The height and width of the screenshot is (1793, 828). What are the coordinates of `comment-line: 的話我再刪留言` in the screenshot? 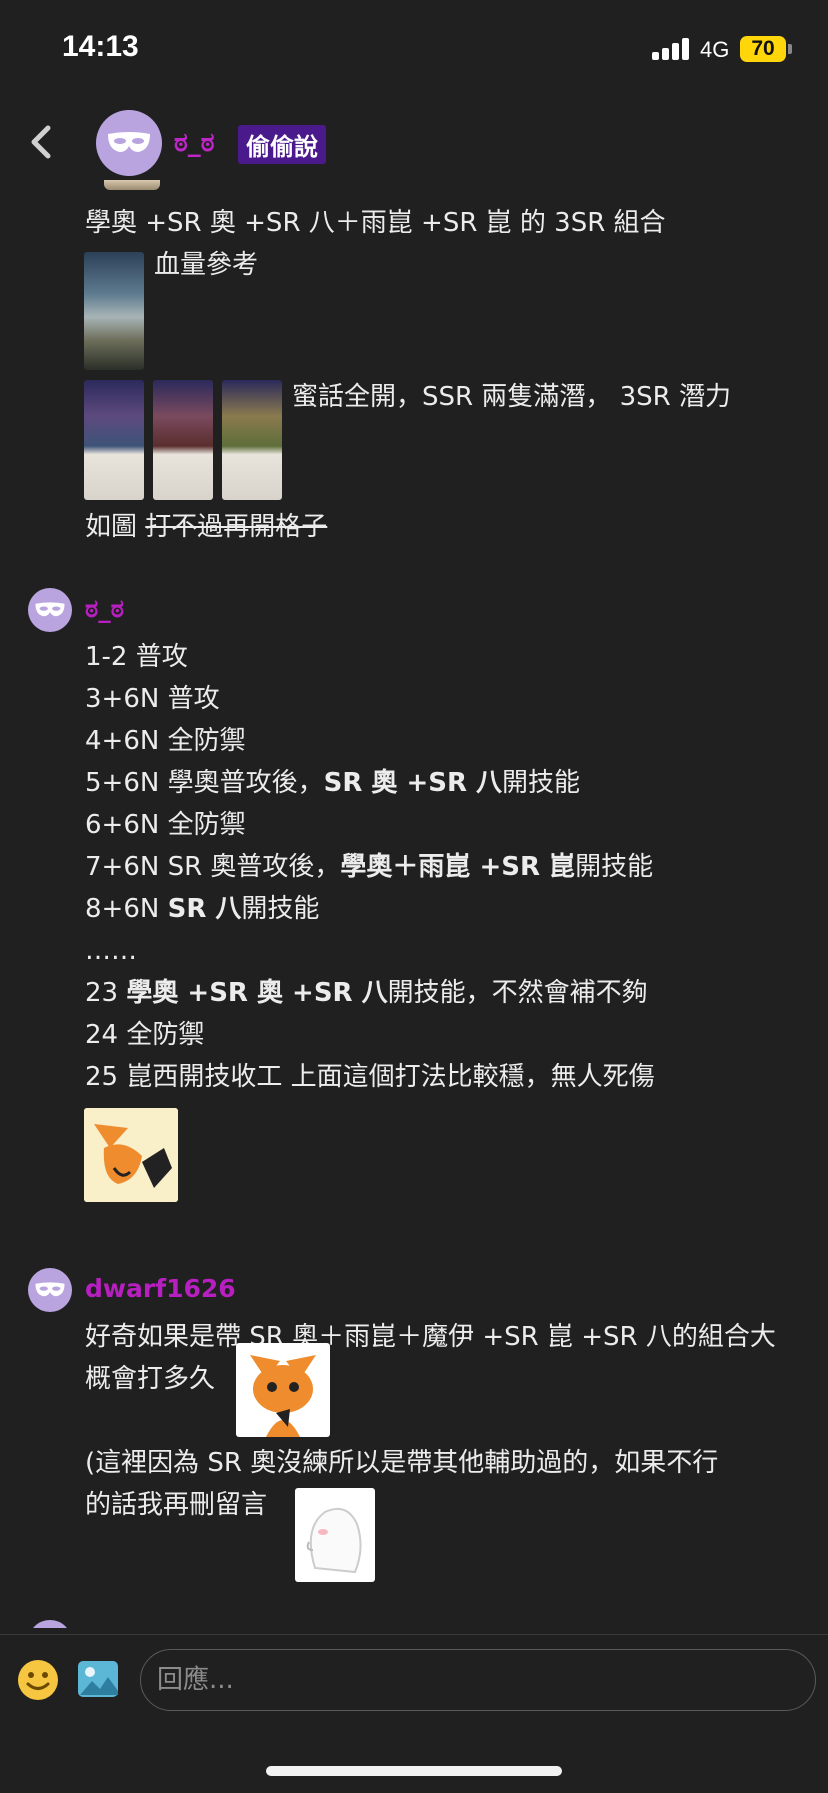 It's located at (176, 1505).